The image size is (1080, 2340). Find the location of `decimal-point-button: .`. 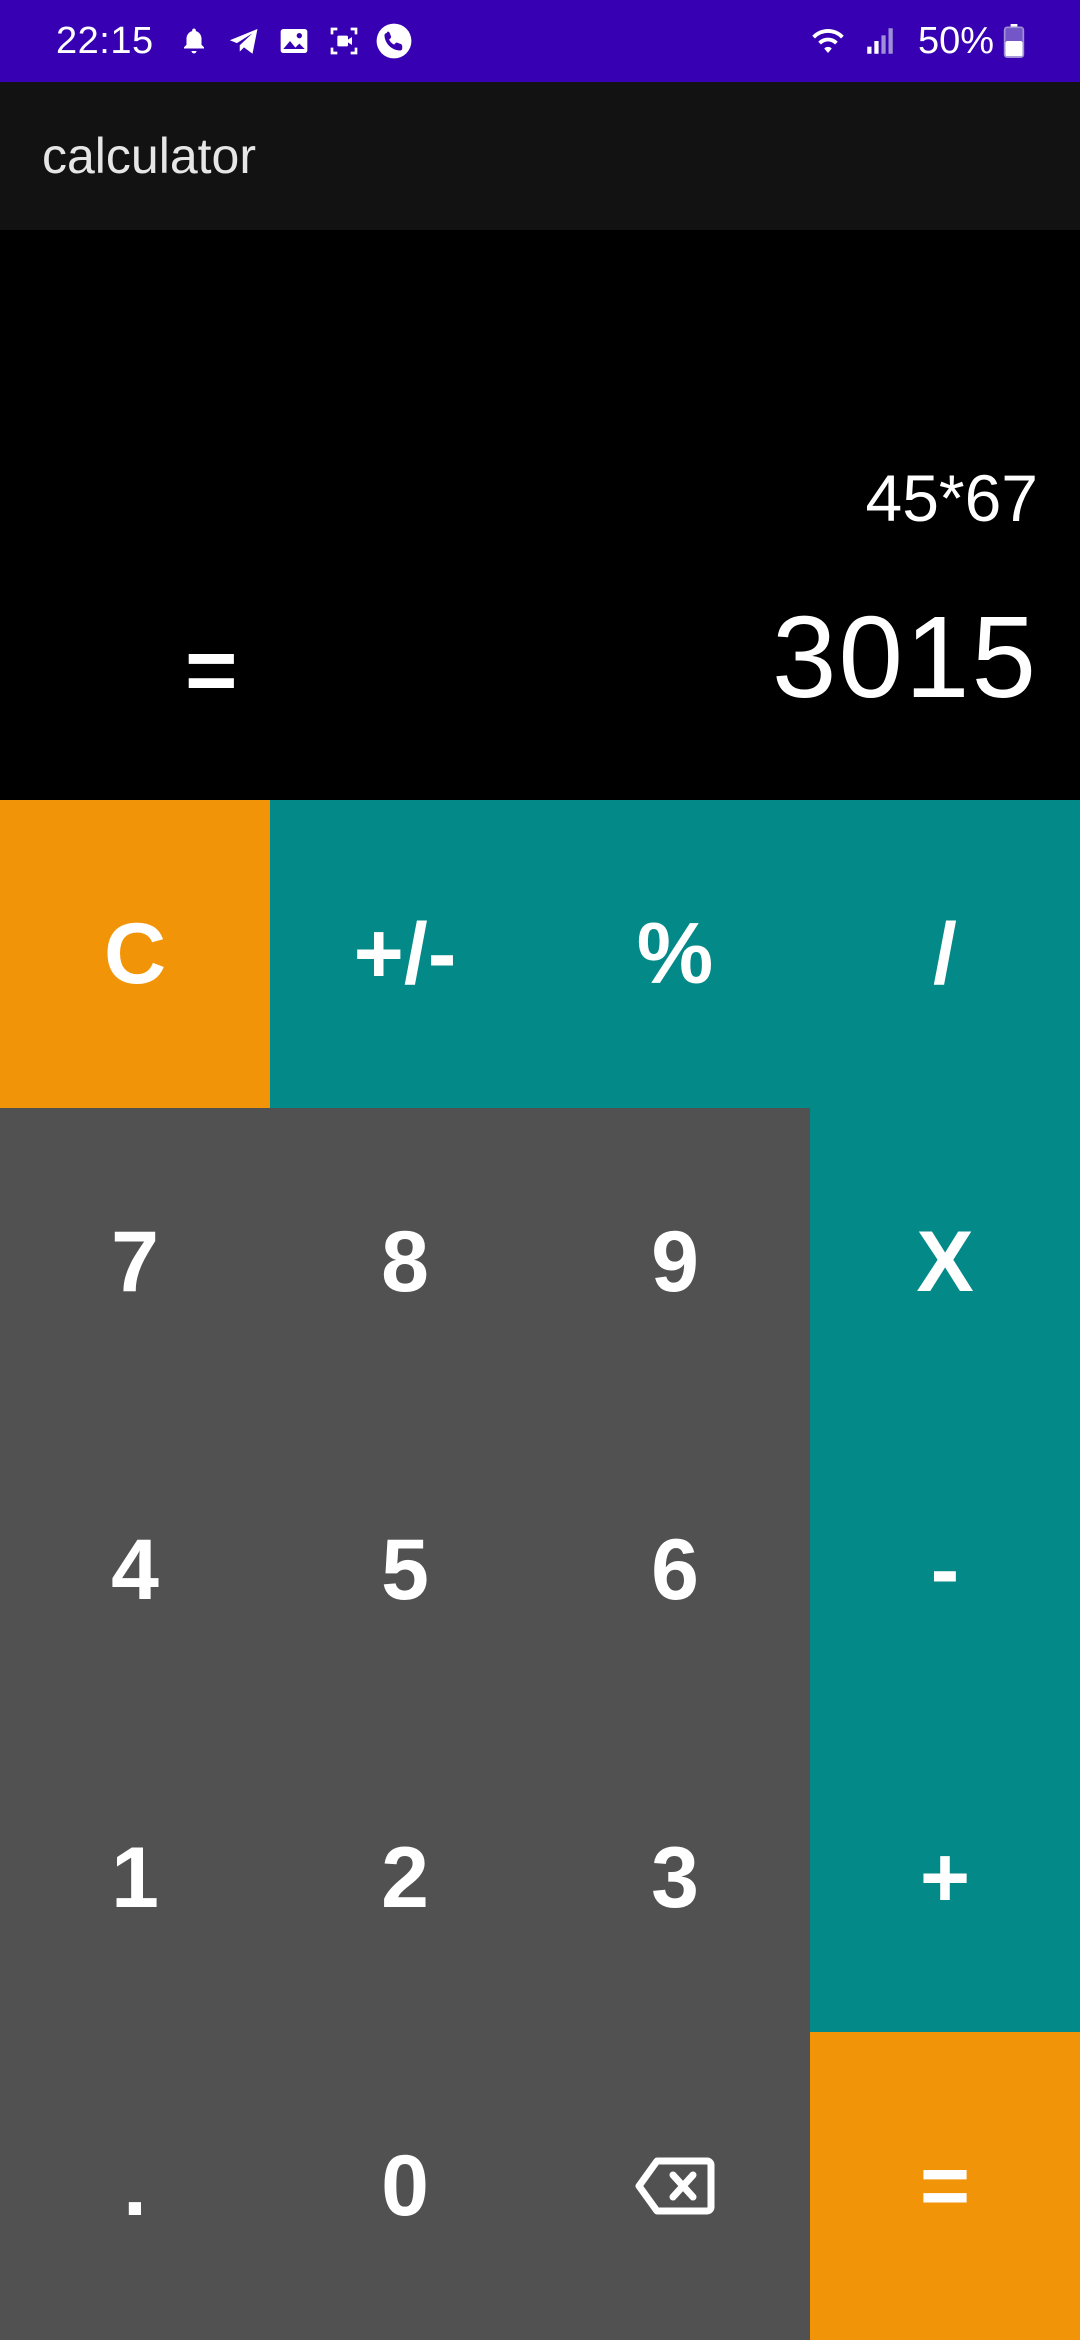

decimal-point-button: . is located at coordinates (135, 2186).